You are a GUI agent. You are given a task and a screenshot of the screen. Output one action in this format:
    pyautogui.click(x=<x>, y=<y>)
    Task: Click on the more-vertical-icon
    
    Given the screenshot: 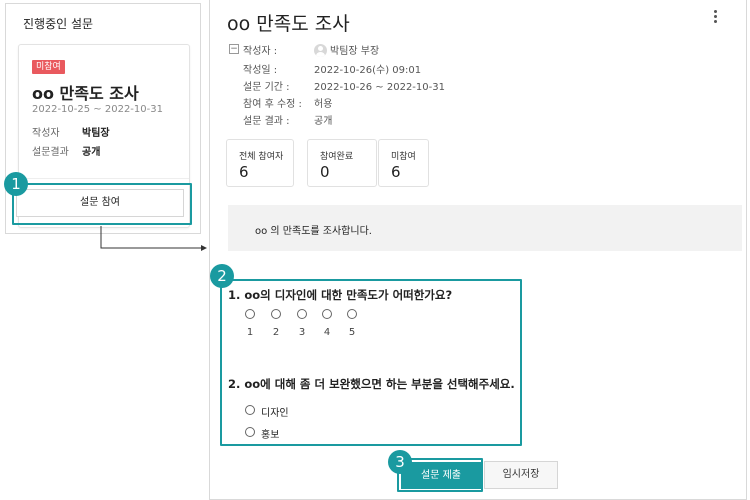 What is the action you would take?
    pyautogui.click(x=715, y=18)
    